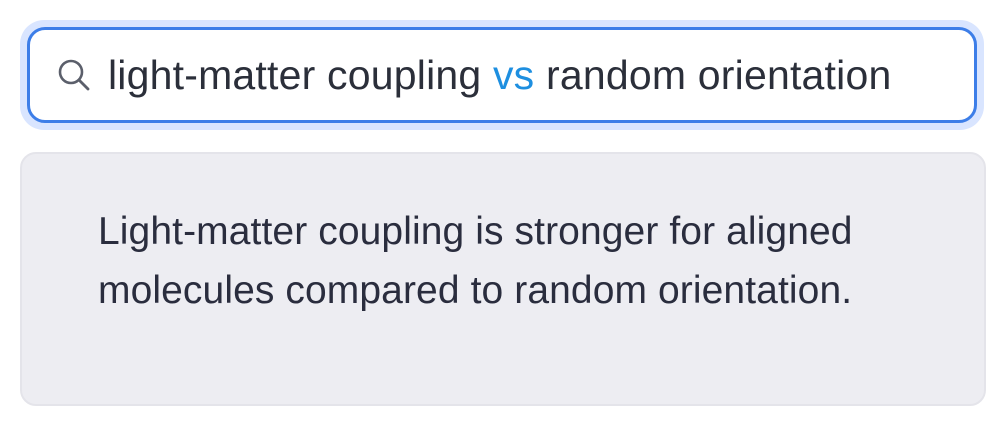 This screenshot has height=436, width=1006. What do you see at coordinates (513, 74) in the screenshot?
I see `query-operator: vs` at bounding box center [513, 74].